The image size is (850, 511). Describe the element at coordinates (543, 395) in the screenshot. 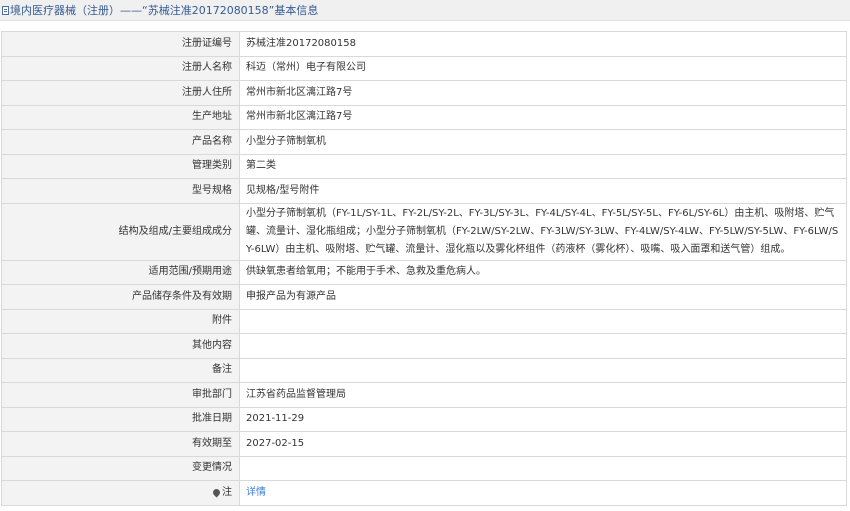

I see `field-value: 江苏省药品监督管理局` at that location.